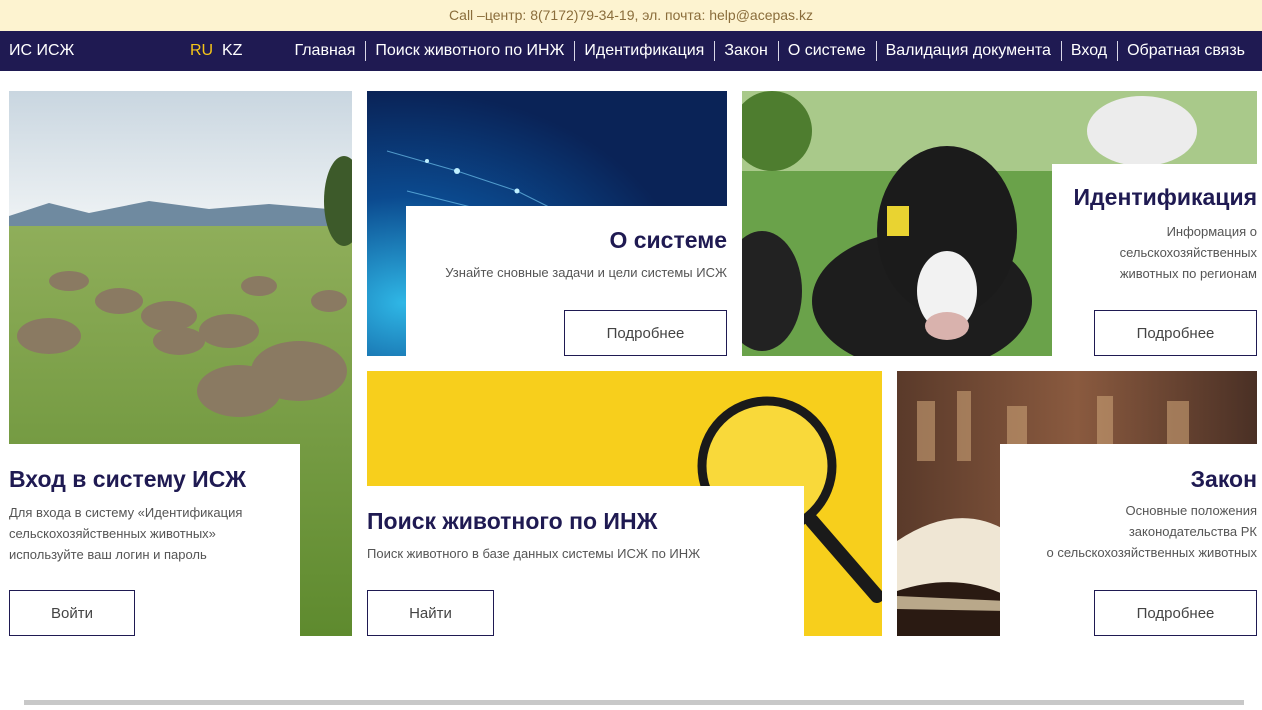  Describe the element at coordinates (128, 479) in the screenshot. I see `login-title: Вход в систему ИСЖ` at that location.